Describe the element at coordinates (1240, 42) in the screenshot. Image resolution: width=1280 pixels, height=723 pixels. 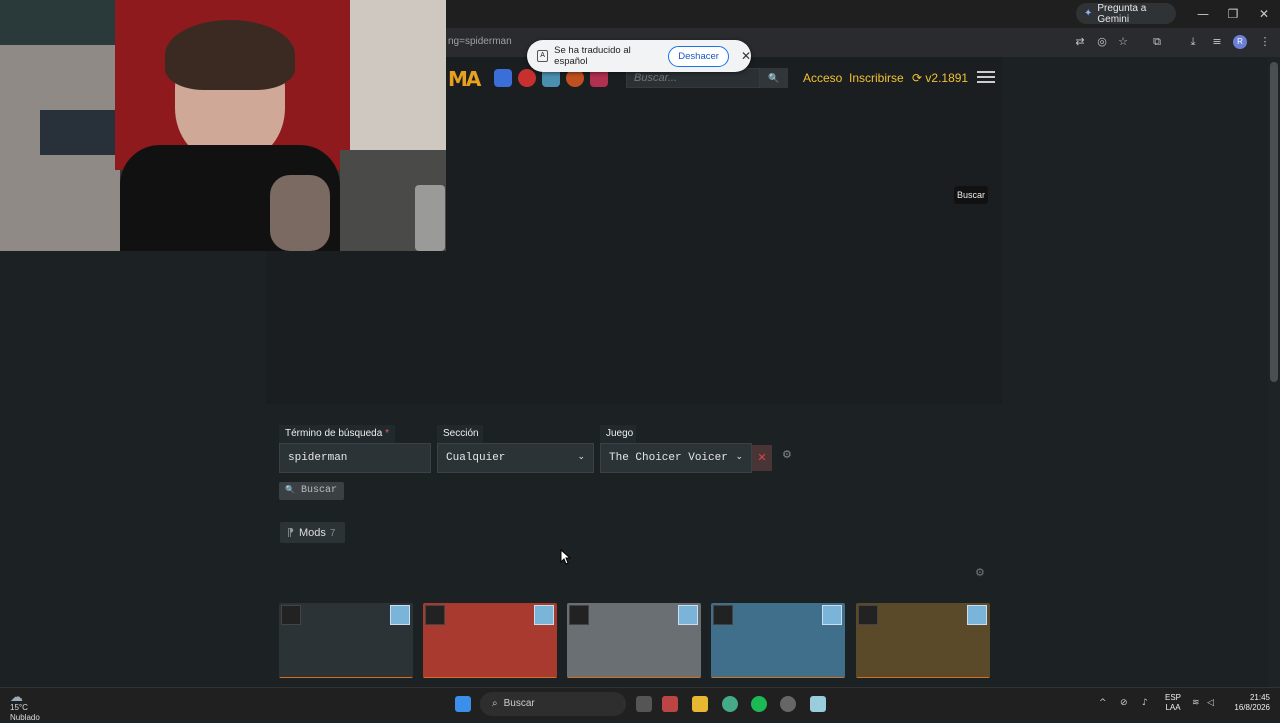
I see `profile-avatar: R` at that location.